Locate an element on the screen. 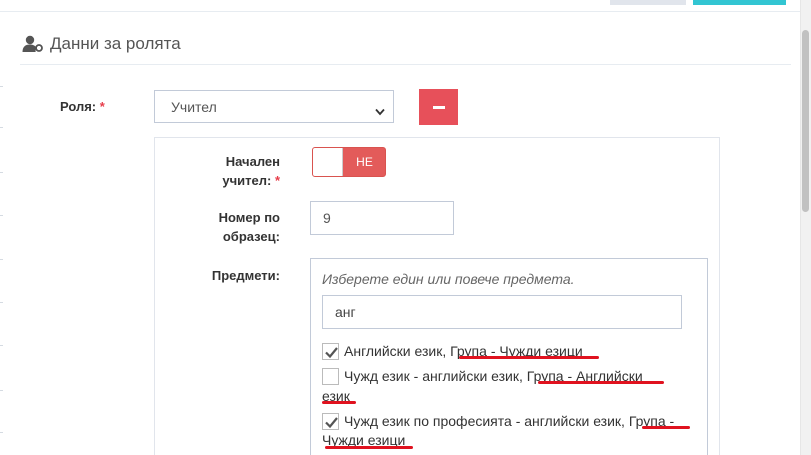 The height and width of the screenshot is (455, 811). subjects-placeholder: Изберете един или повече предмета. is located at coordinates (448, 279).